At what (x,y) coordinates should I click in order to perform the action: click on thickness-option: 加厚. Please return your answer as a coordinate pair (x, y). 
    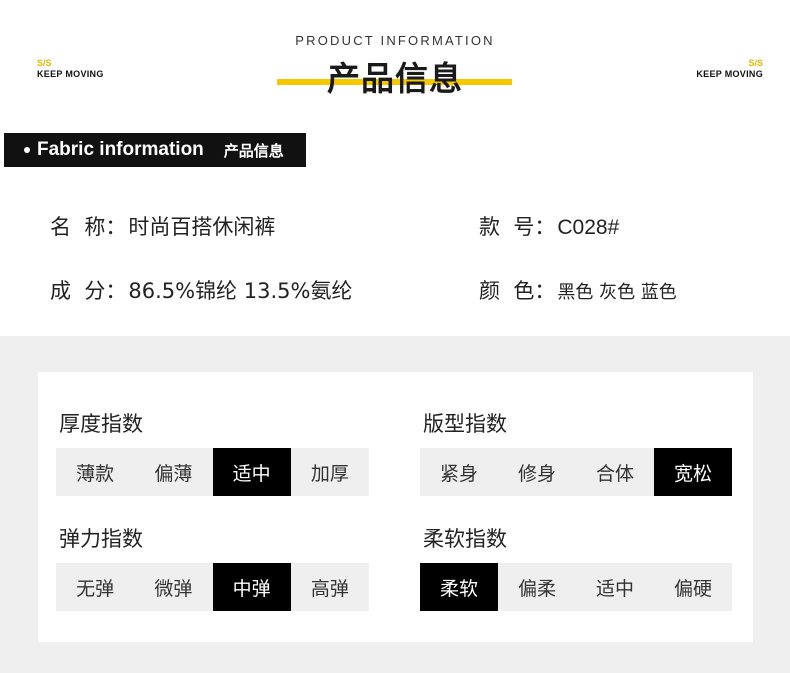
    Looking at the image, I should click on (329, 473).